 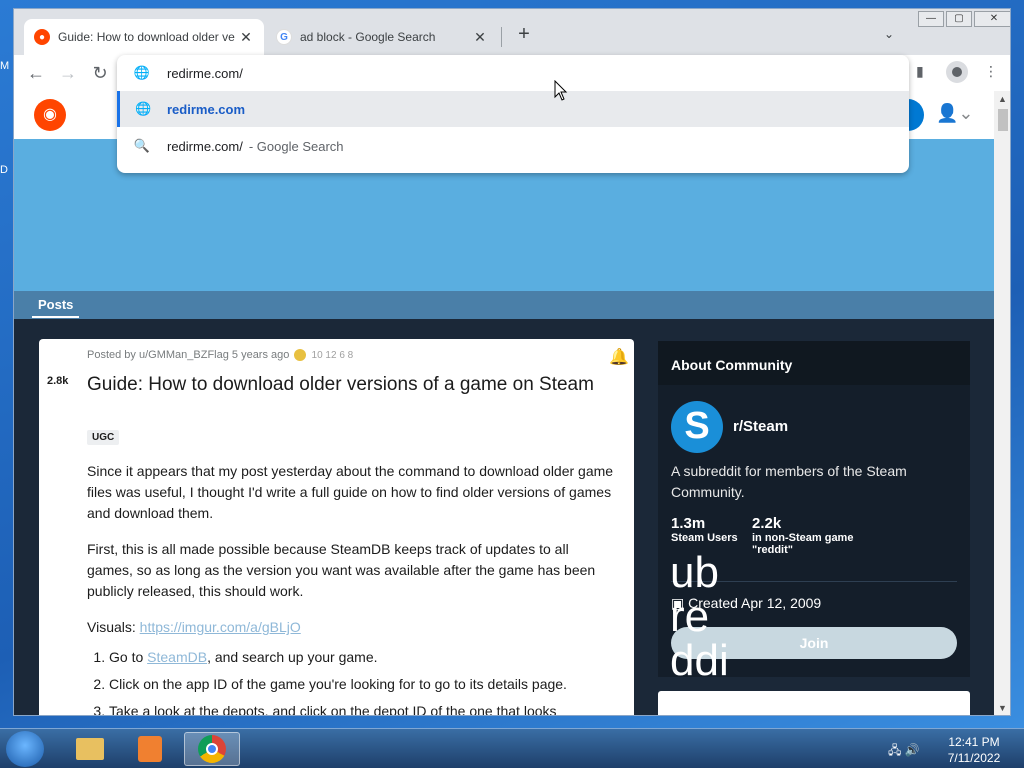 What do you see at coordinates (90, 749) in the screenshot?
I see `file-explorer-taskbar-icon` at bounding box center [90, 749].